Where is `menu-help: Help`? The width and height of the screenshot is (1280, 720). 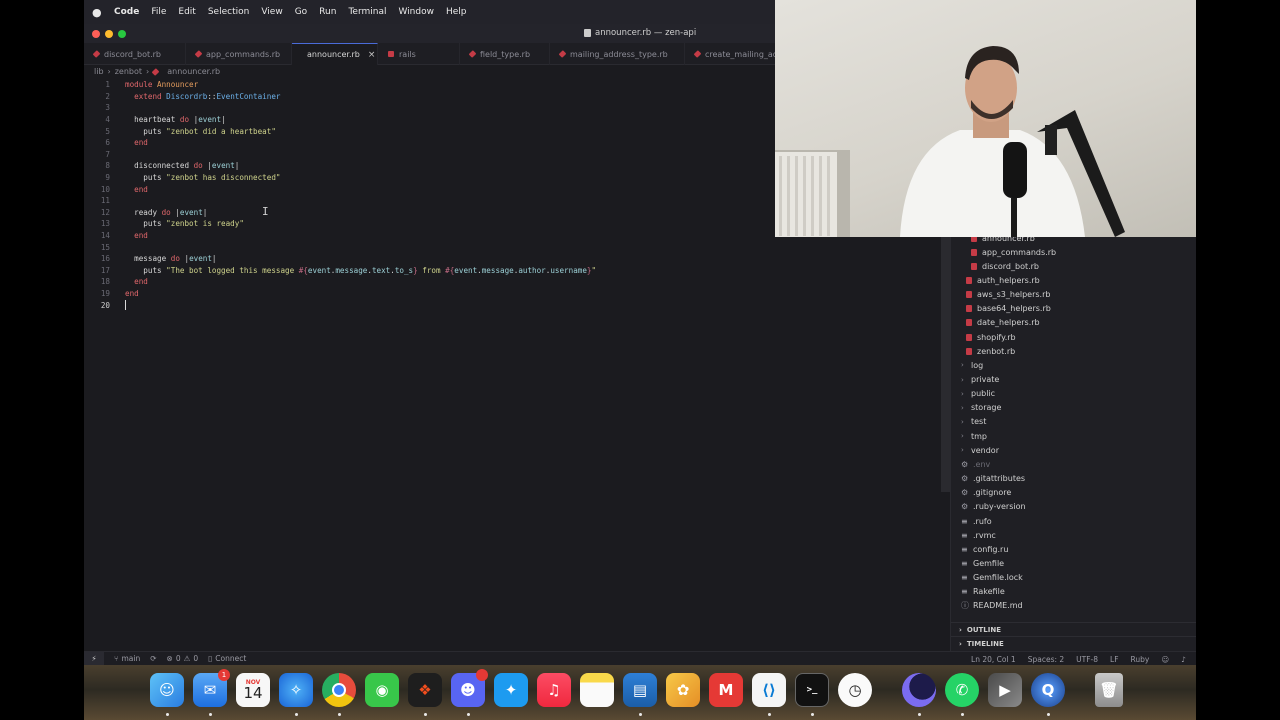
menu-help: Help is located at coordinates (456, 12).